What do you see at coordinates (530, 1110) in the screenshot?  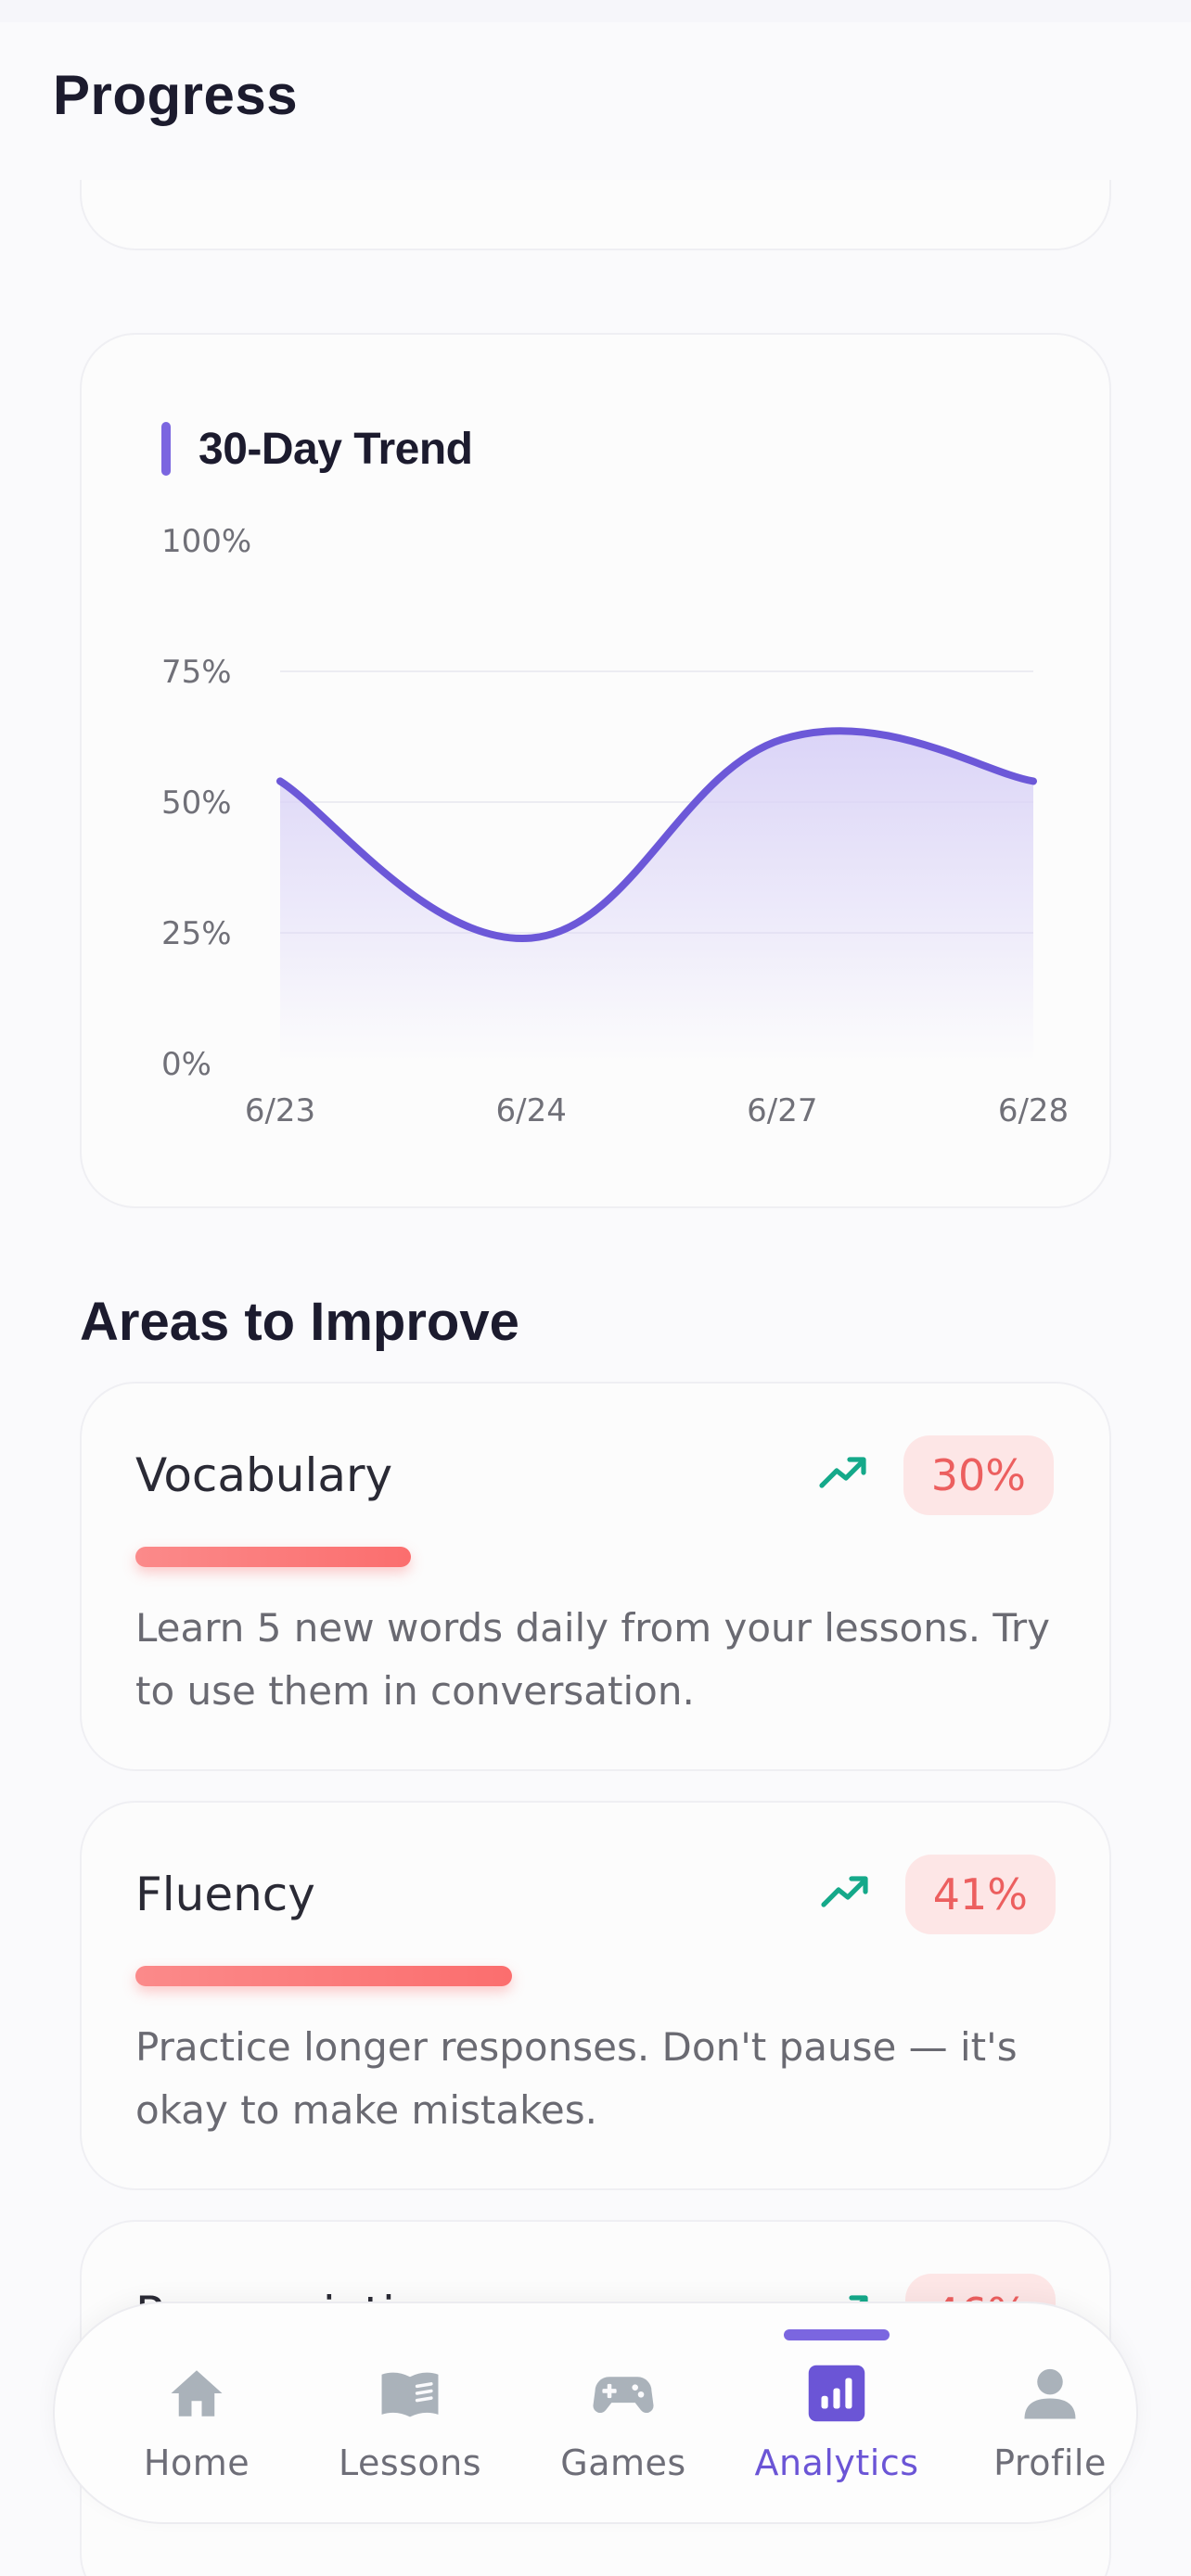 I see `x-tick-label: 6/24` at bounding box center [530, 1110].